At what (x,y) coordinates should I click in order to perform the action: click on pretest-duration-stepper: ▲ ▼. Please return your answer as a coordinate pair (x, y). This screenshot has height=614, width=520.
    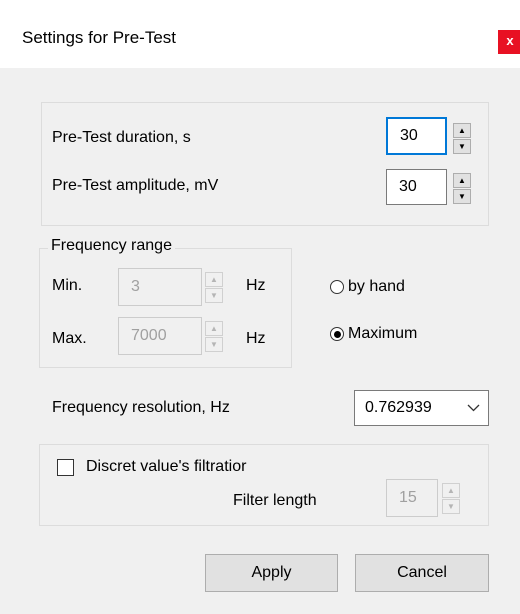
    Looking at the image, I should click on (462, 139).